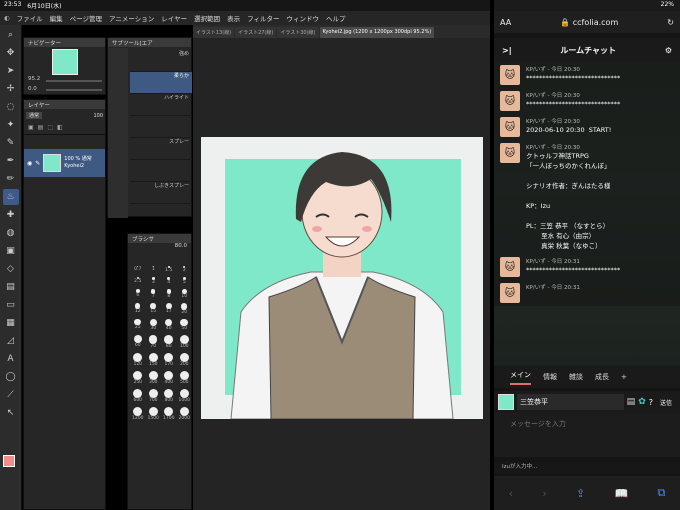  What do you see at coordinates (154, 281) in the screenshot?
I see `brush-size-option: 3` at bounding box center [154, 281].